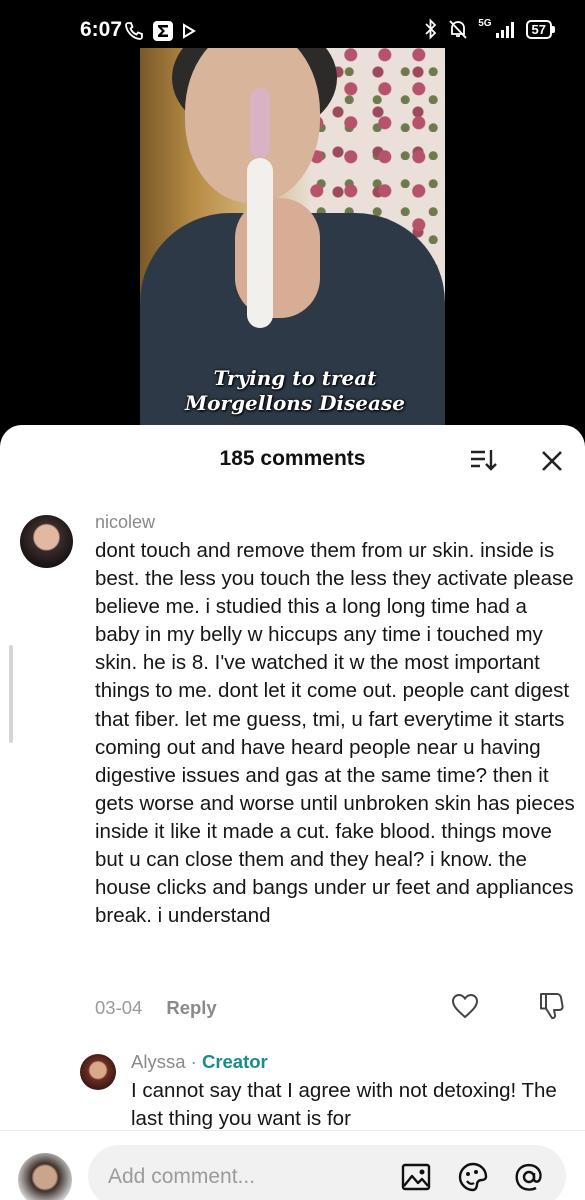  Describe the element at coordinates (551, 1006) in the screenshot. I see `thumbs-down-icon` at that location.